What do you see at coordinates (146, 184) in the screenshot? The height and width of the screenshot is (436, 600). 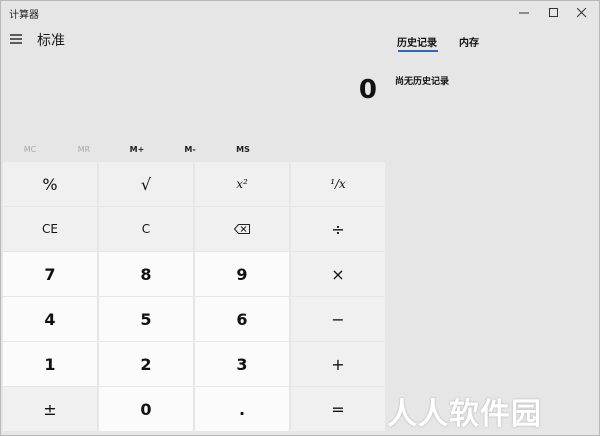 I see `square-root-button: √` at bounding box center [146, 184].